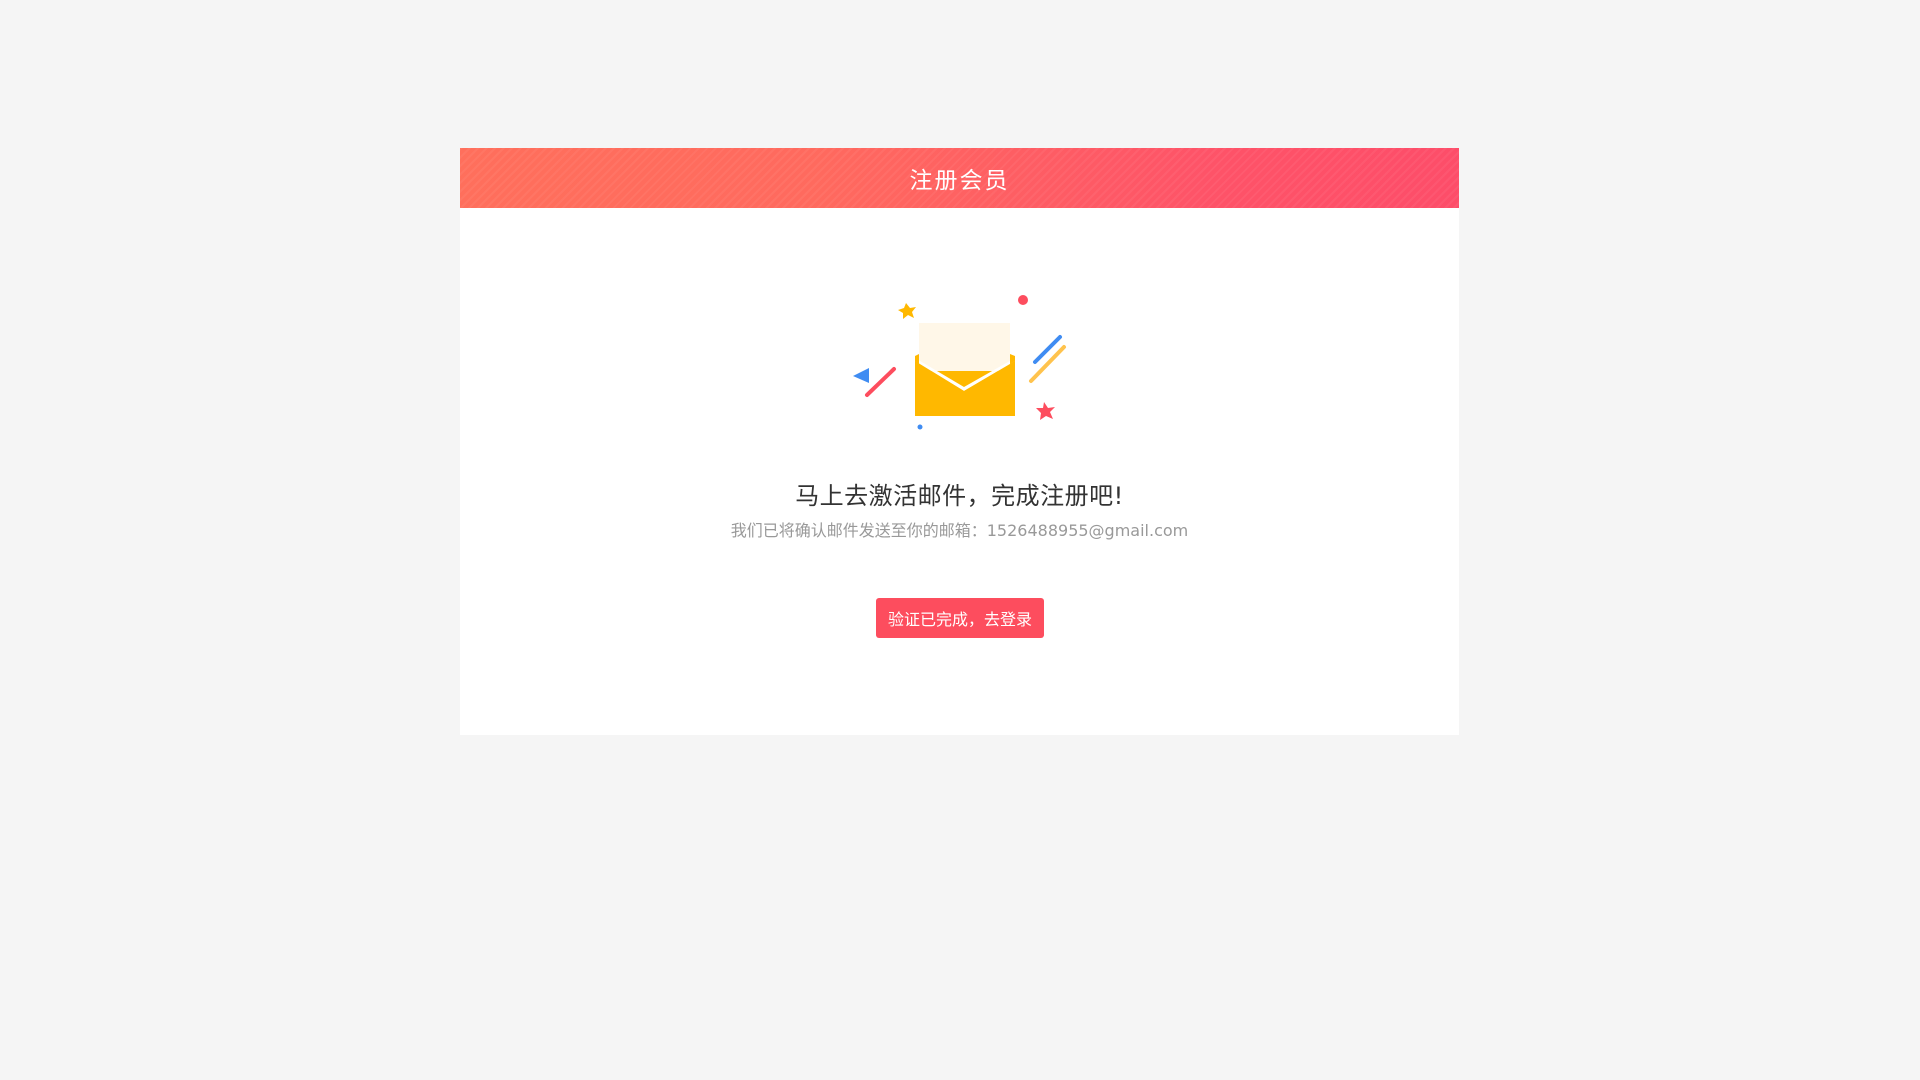 This screenshot has width=1920, height=1080. What do you see at coordinates (959, 181) in the screenshot?
I see `page-title: 注册会员` at bounding box center [959, 181].